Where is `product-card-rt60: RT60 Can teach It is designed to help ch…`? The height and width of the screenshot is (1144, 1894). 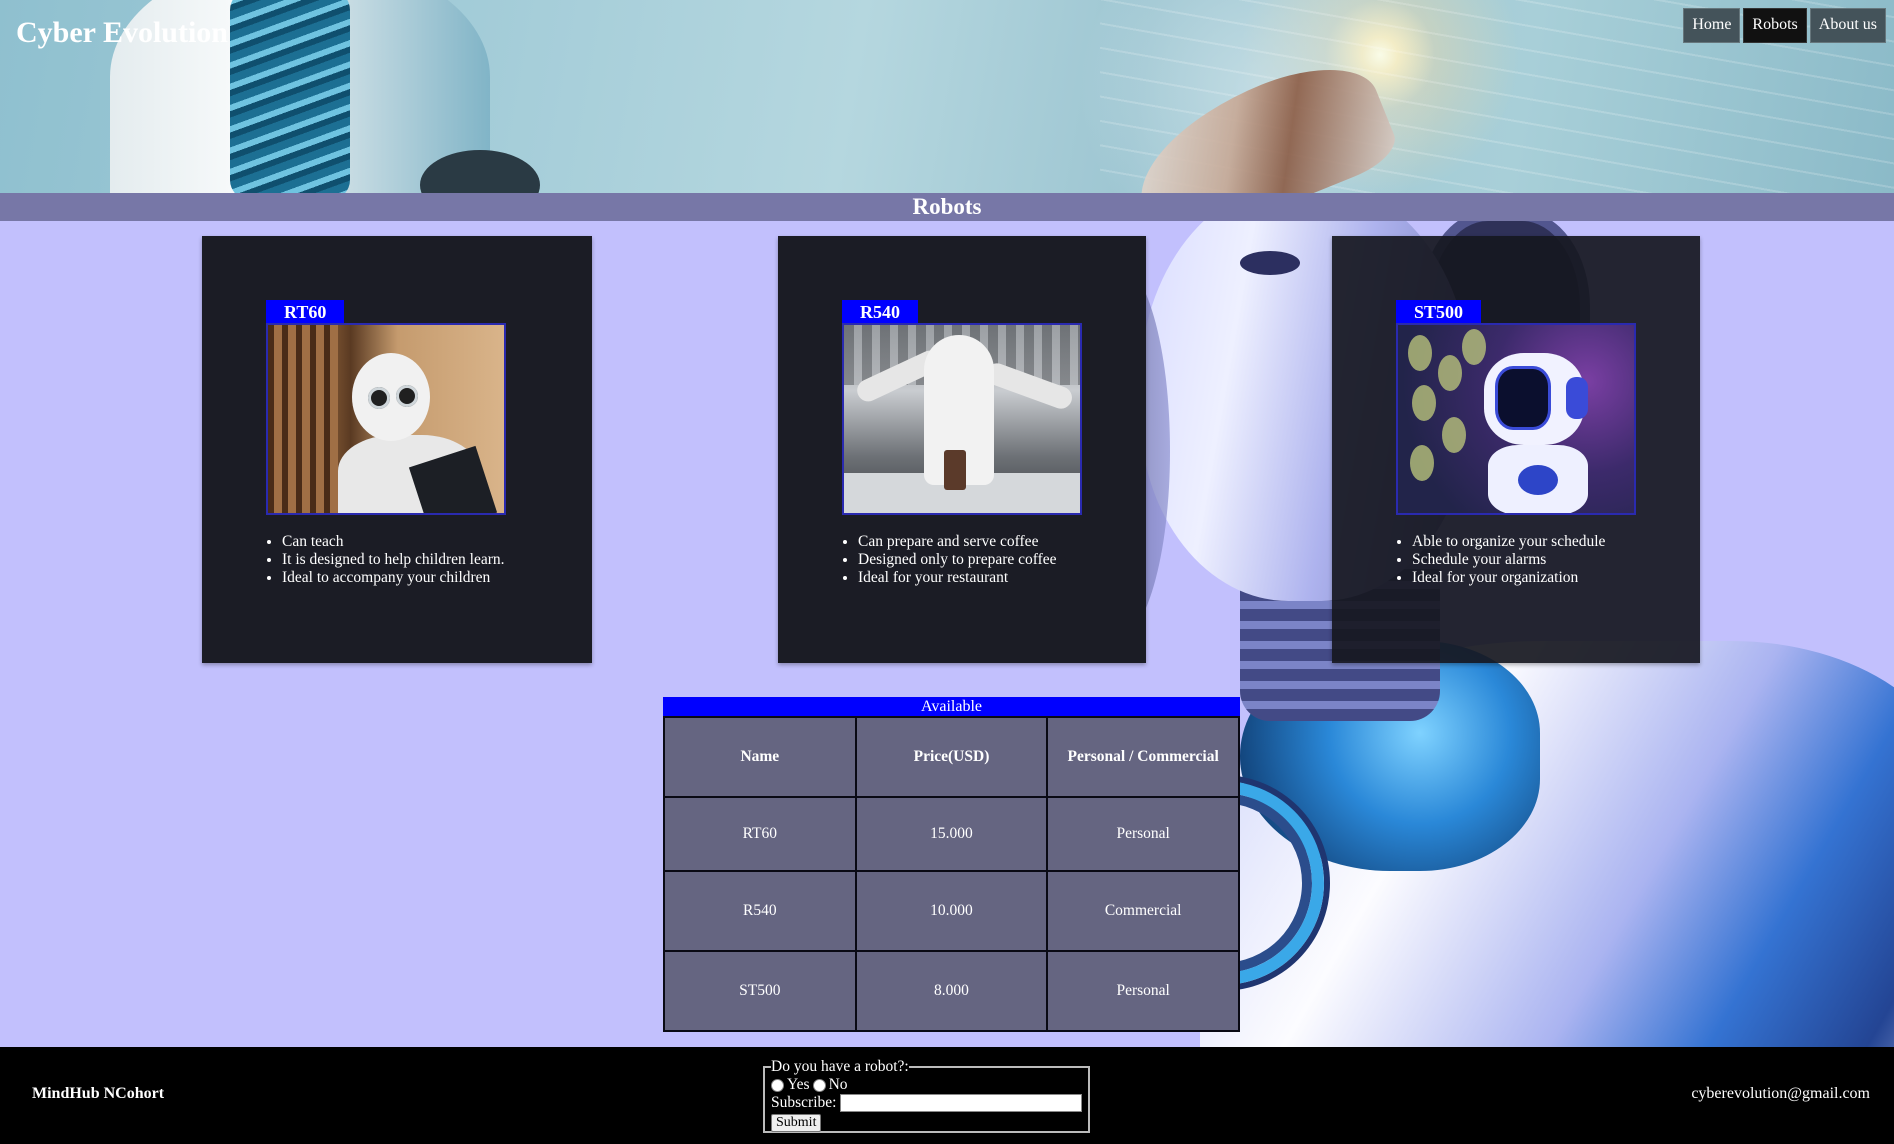
product-card-rt60: RT60 Can teach It is designed to help ch… is located at coordinates (397, 449).